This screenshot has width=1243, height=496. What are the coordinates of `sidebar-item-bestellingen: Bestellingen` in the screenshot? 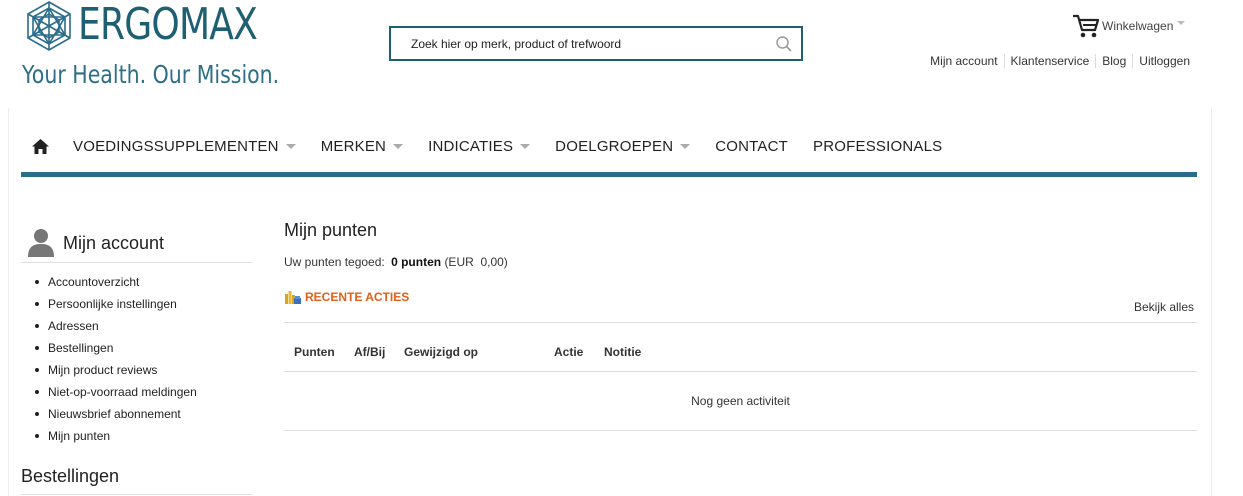 It's located at (109, 351).